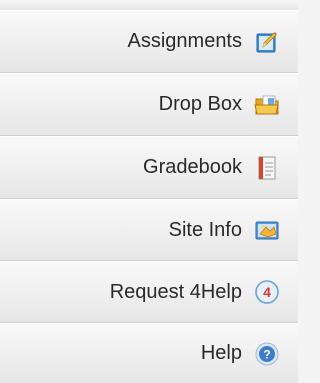 The width and height of the screenshot is (320, 383). I want to click on menu-item-label: Drop Box, so click(200, 104).